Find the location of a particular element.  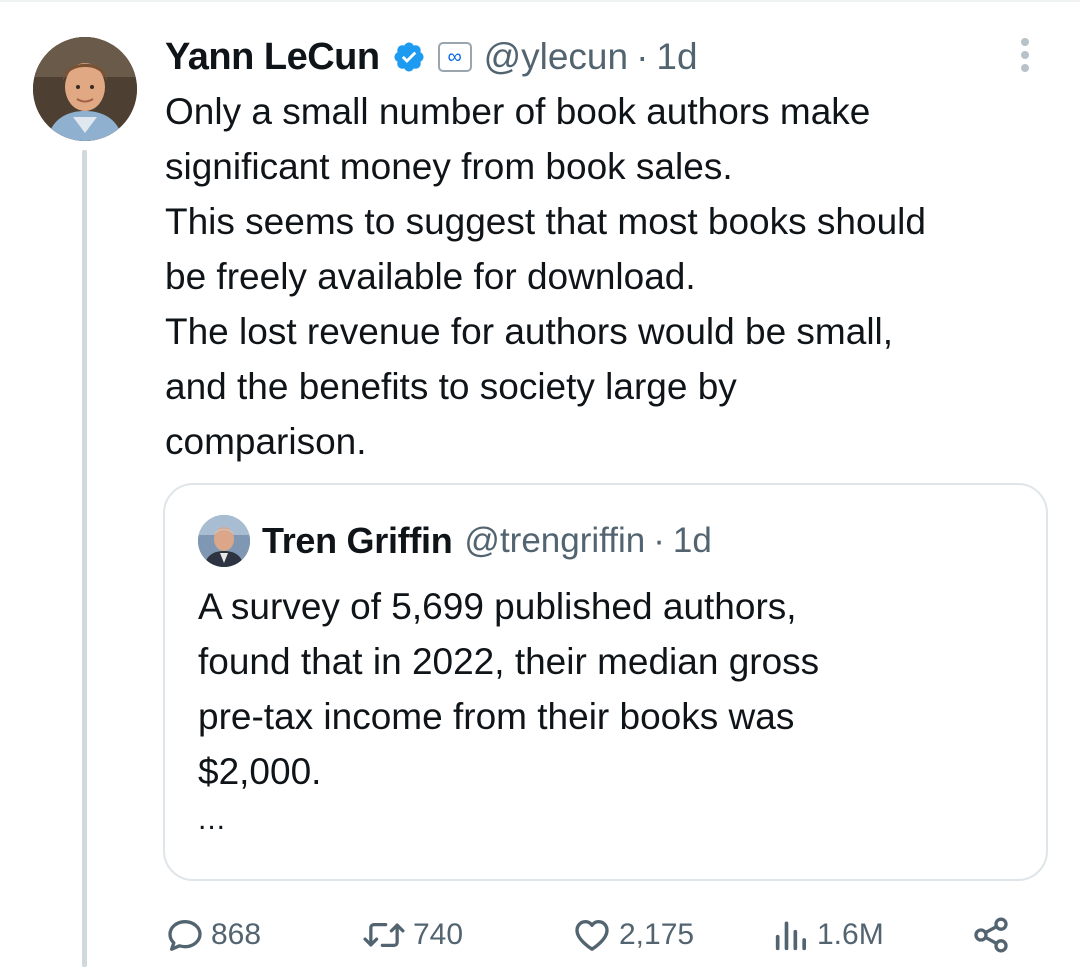

more-options-icon is located at coordinates (1025, 56).